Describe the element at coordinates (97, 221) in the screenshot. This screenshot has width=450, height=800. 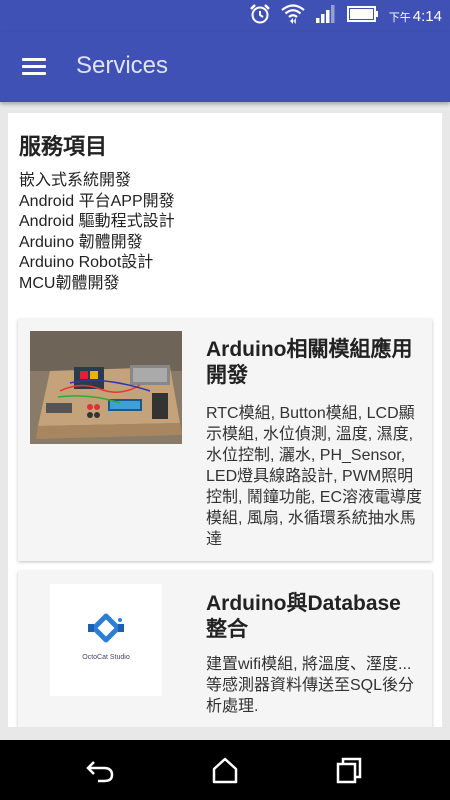
I see `service-item: Android 驅動程式設計` at that location.